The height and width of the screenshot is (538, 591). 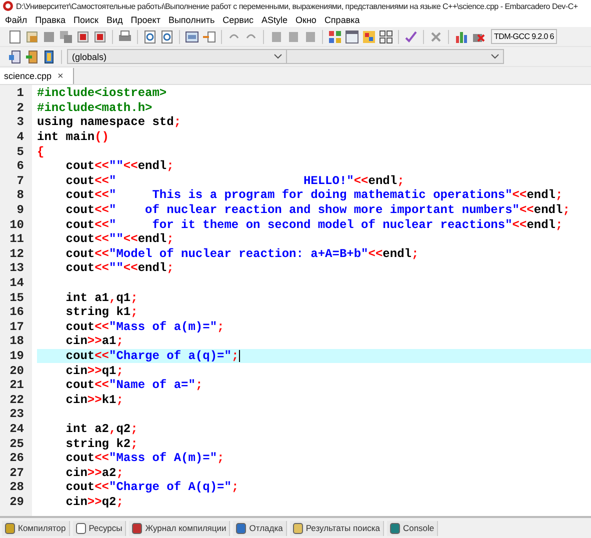 What do you see at coordinates (461, 37) in the screenshot?
I see `chart-icon` at bounding box center [461, 37].